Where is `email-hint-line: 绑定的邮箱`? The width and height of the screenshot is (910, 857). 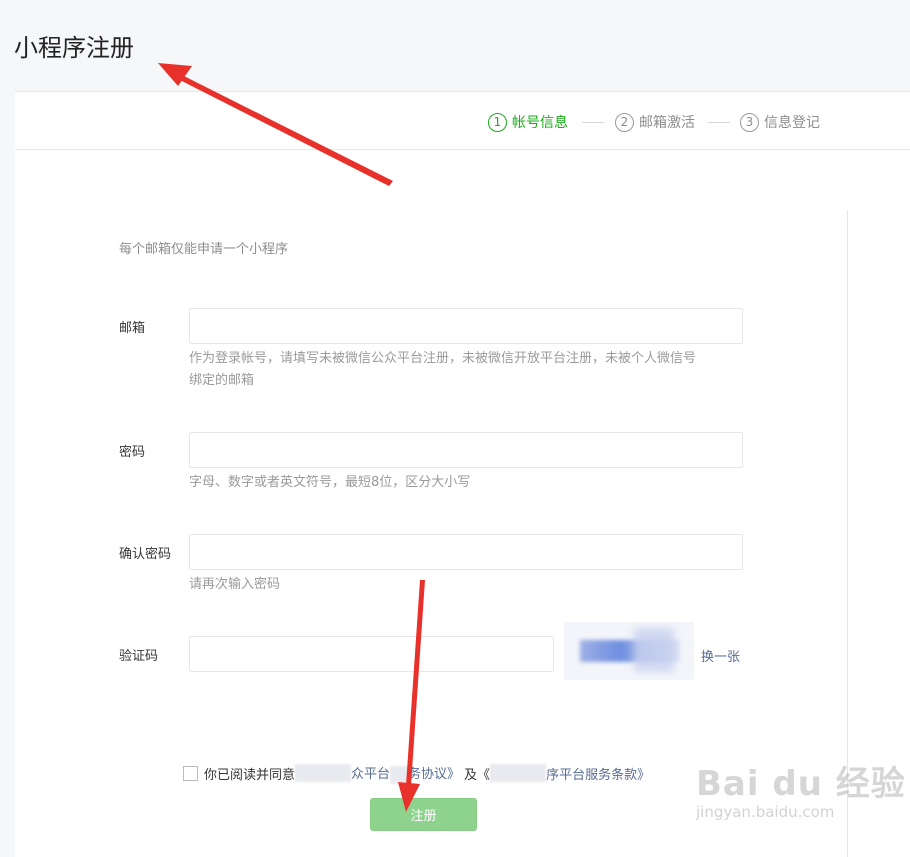 email-hint-line: 绑定的邮箱 is located at coordinates (222, 380).